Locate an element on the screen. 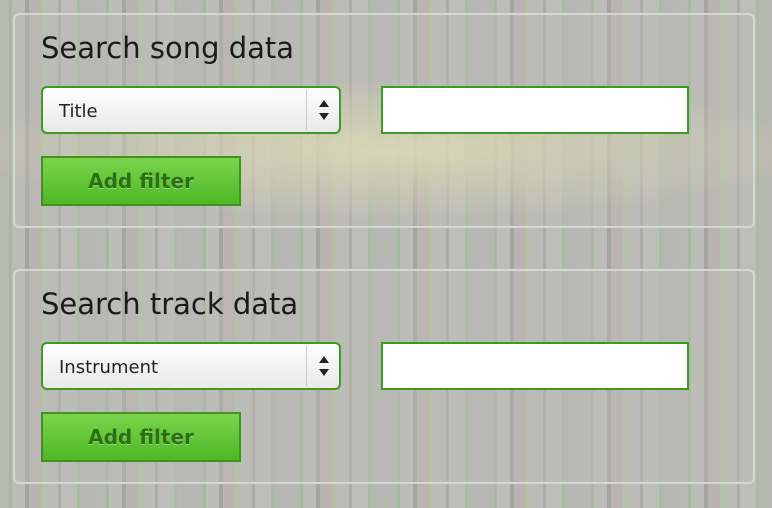  song-field-select: Title is located at coordinates (191, 110).